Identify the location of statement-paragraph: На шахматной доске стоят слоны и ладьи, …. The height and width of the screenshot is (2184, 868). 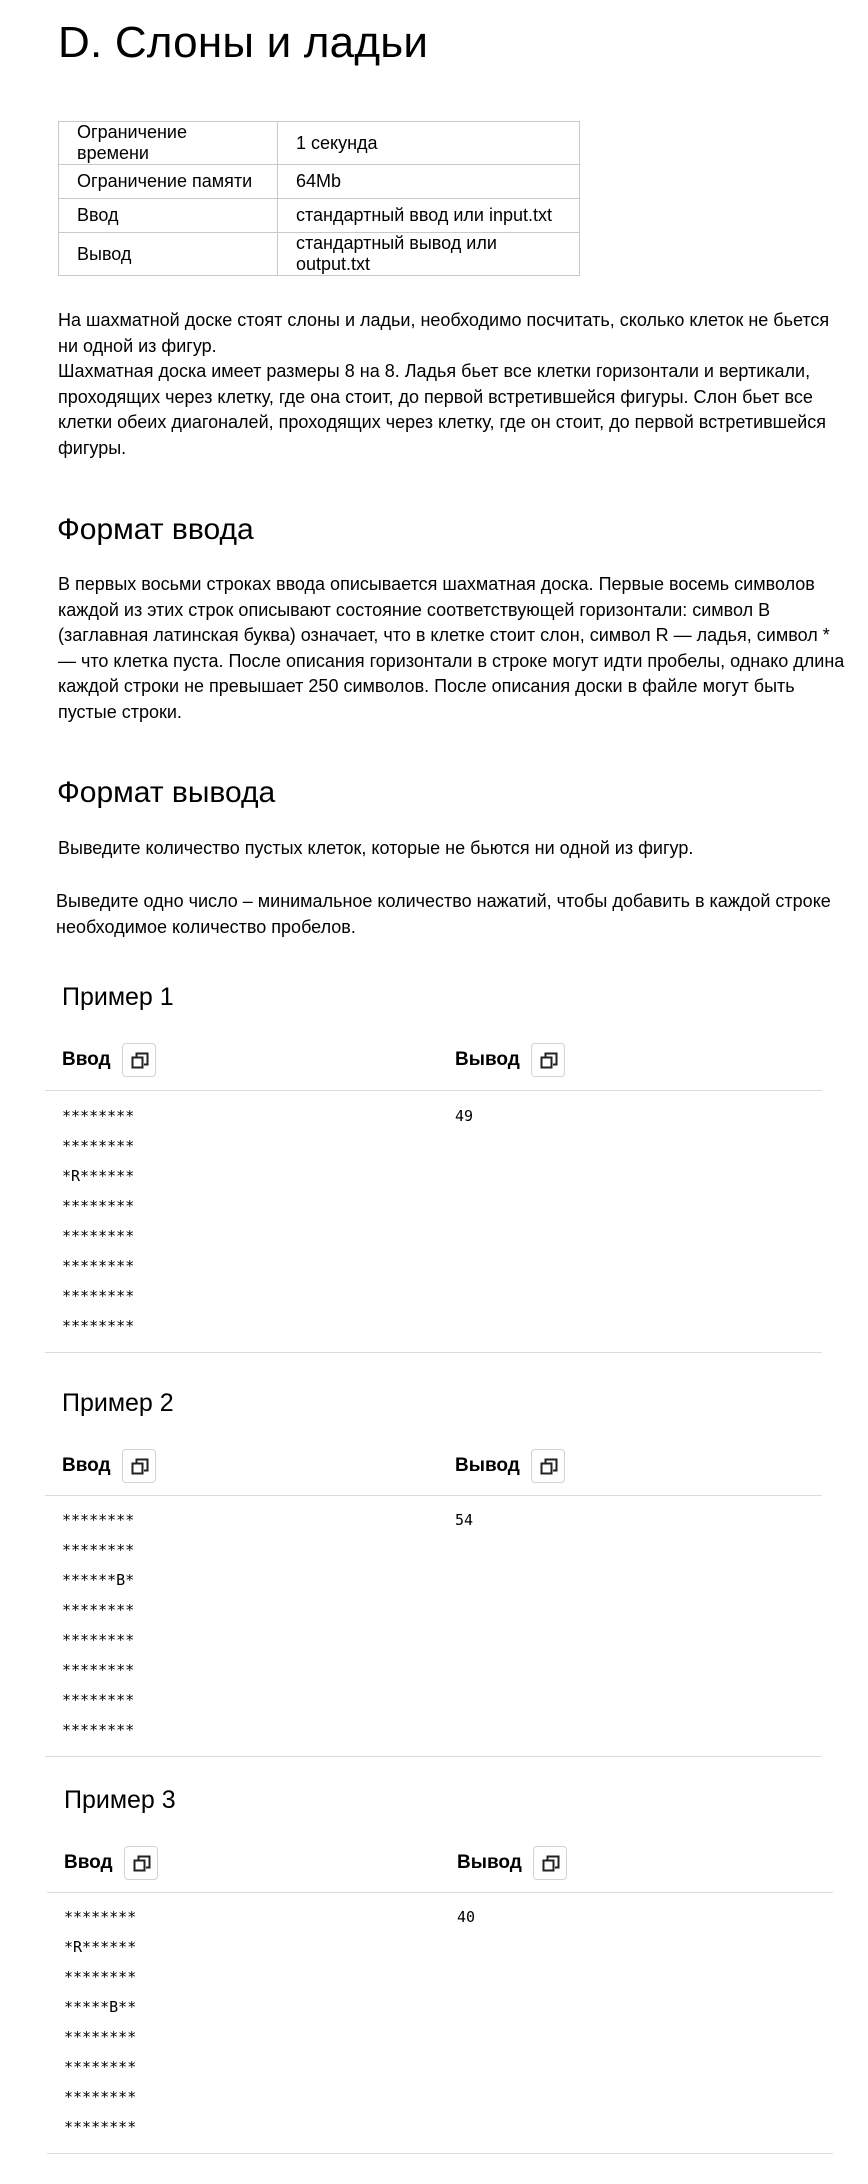
(444, 333).